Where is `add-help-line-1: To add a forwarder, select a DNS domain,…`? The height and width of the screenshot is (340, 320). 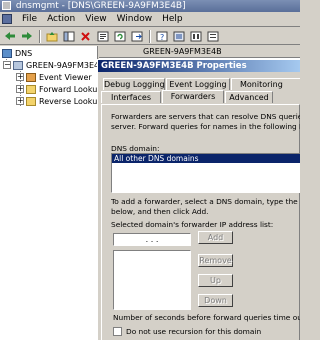
add-help-line-1: To add a forwarder, select a DNS domain,… is located at coordinates (205, 201).